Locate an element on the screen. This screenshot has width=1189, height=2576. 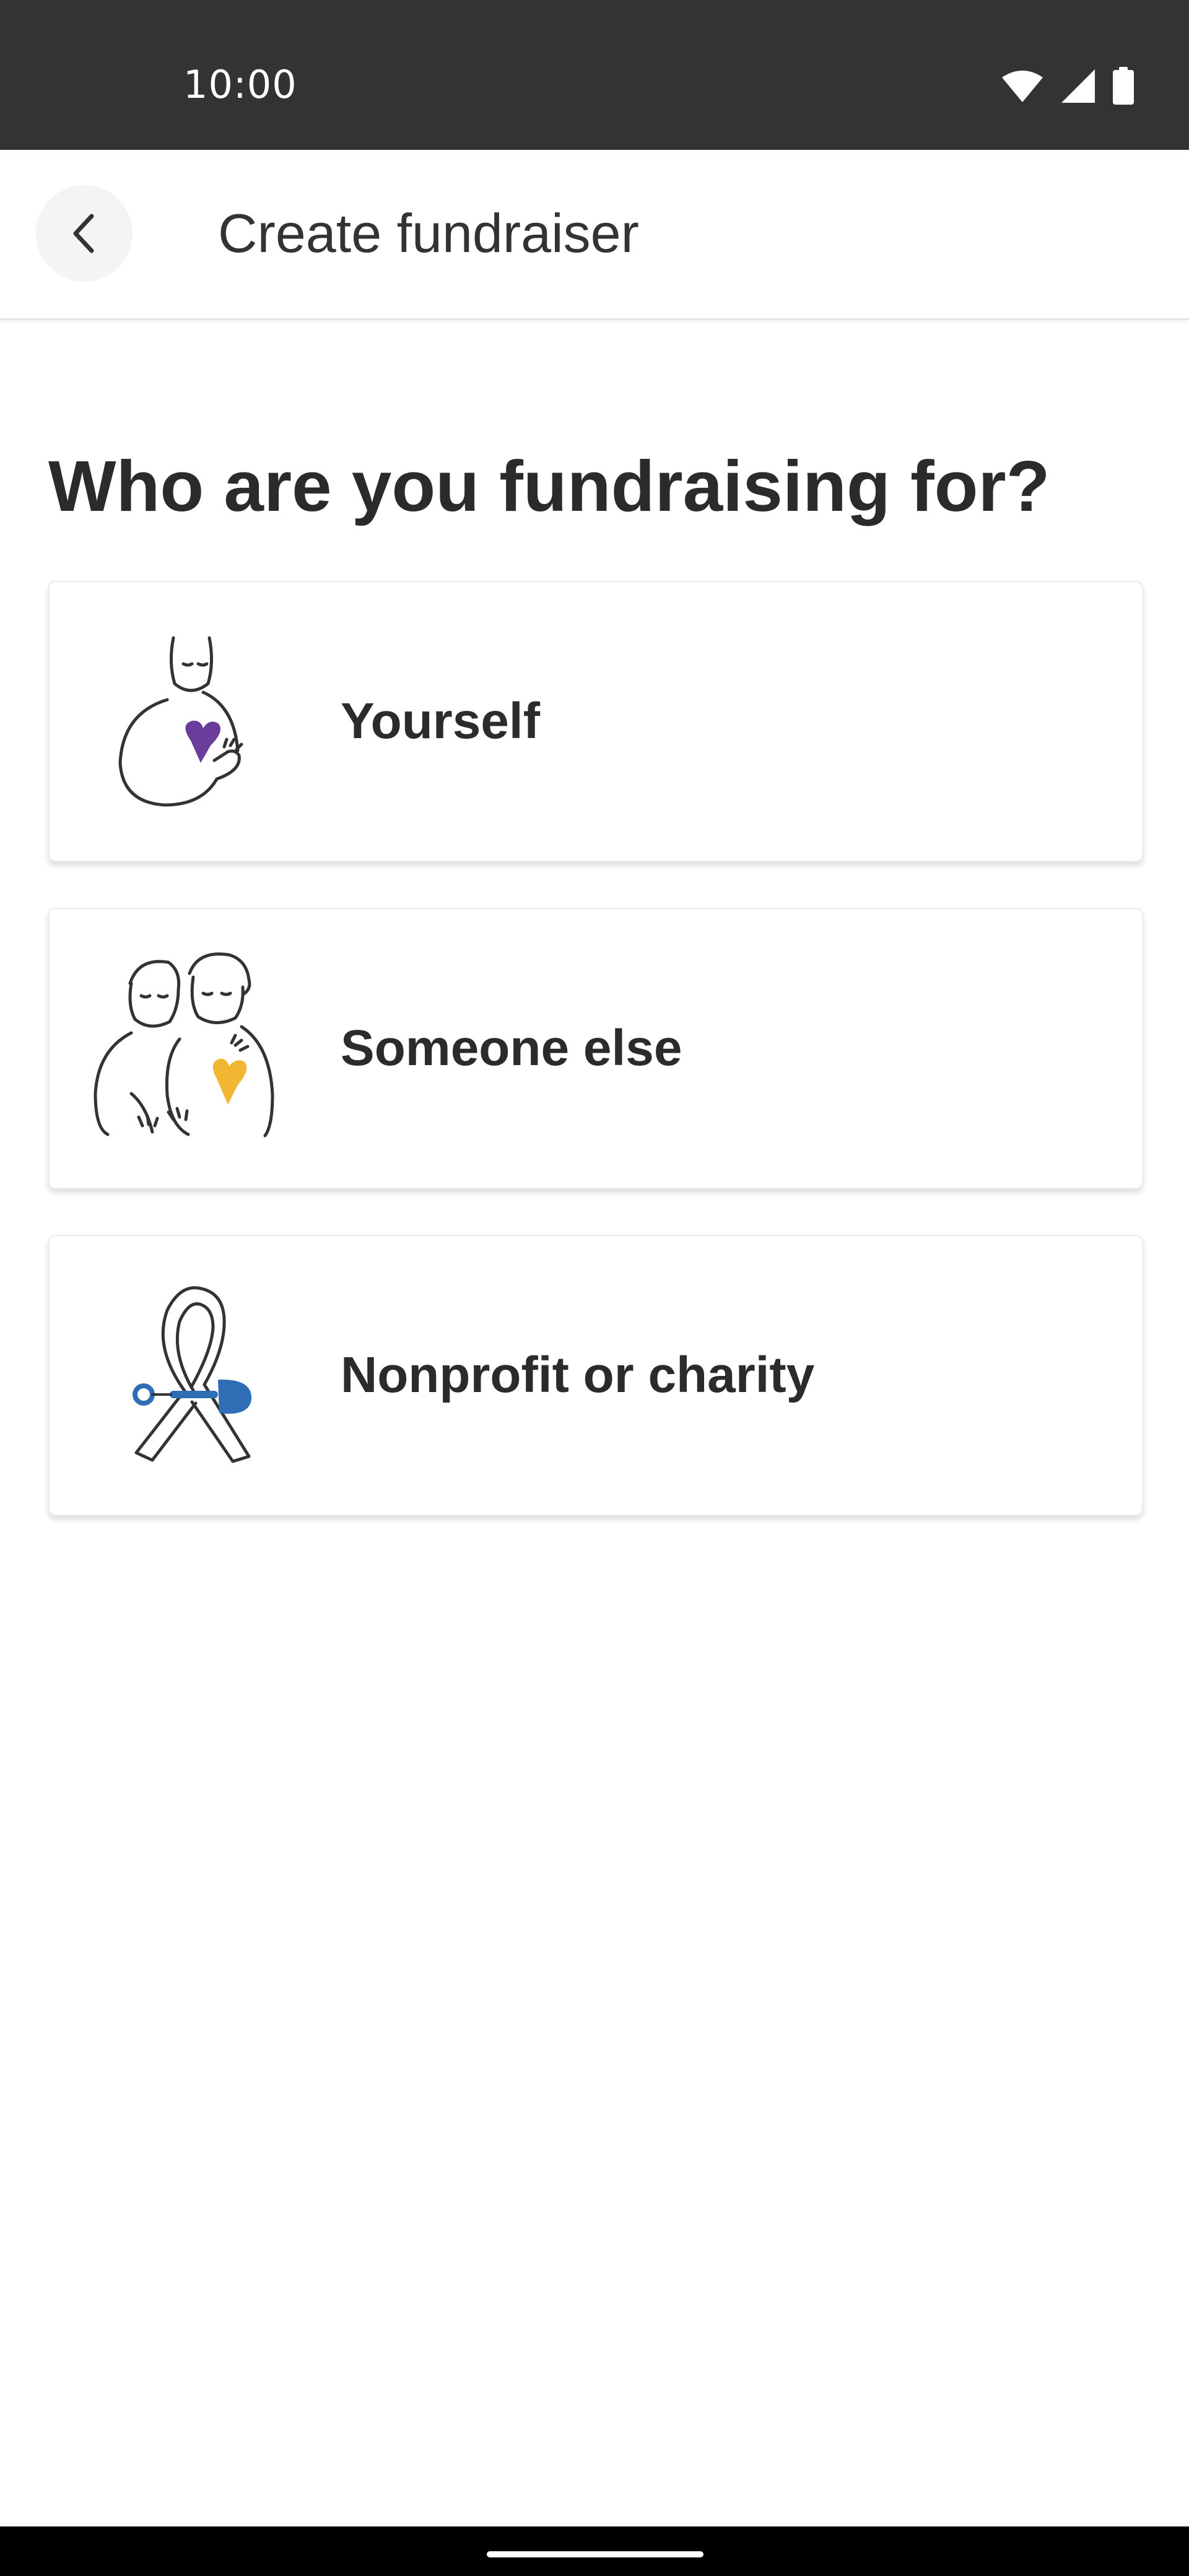
fundraising-question-heading: Who are you fundraising for? is located at coordinates (549, 486).